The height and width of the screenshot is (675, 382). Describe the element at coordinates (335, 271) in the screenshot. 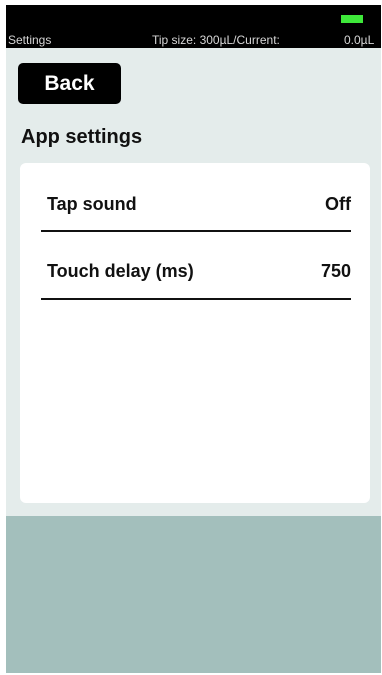

I see `setting-value: 750` at that location.